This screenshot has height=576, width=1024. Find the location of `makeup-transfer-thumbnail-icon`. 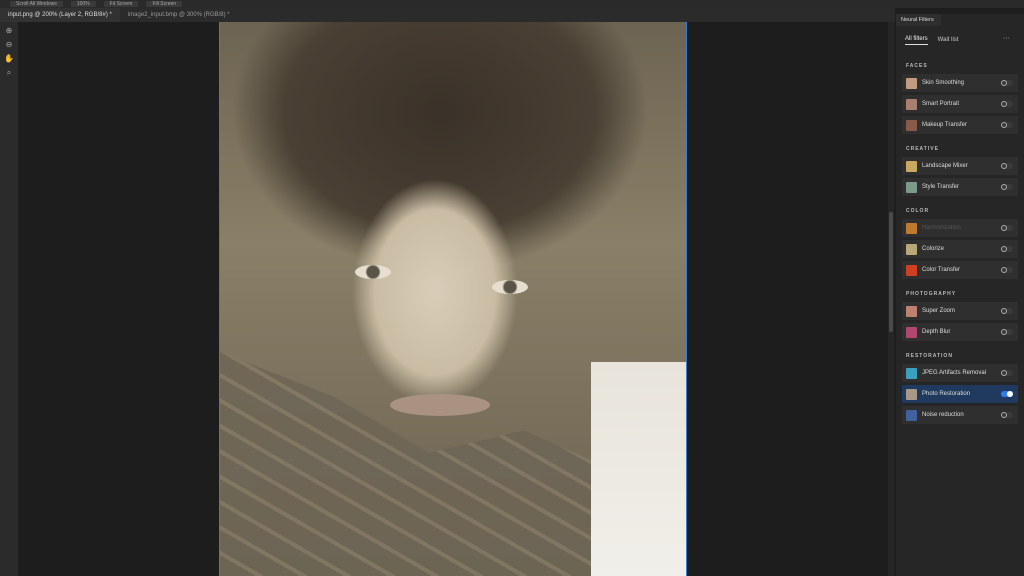

makeup-transfer-thumbnail-icon is located at coordinates (911, 125).